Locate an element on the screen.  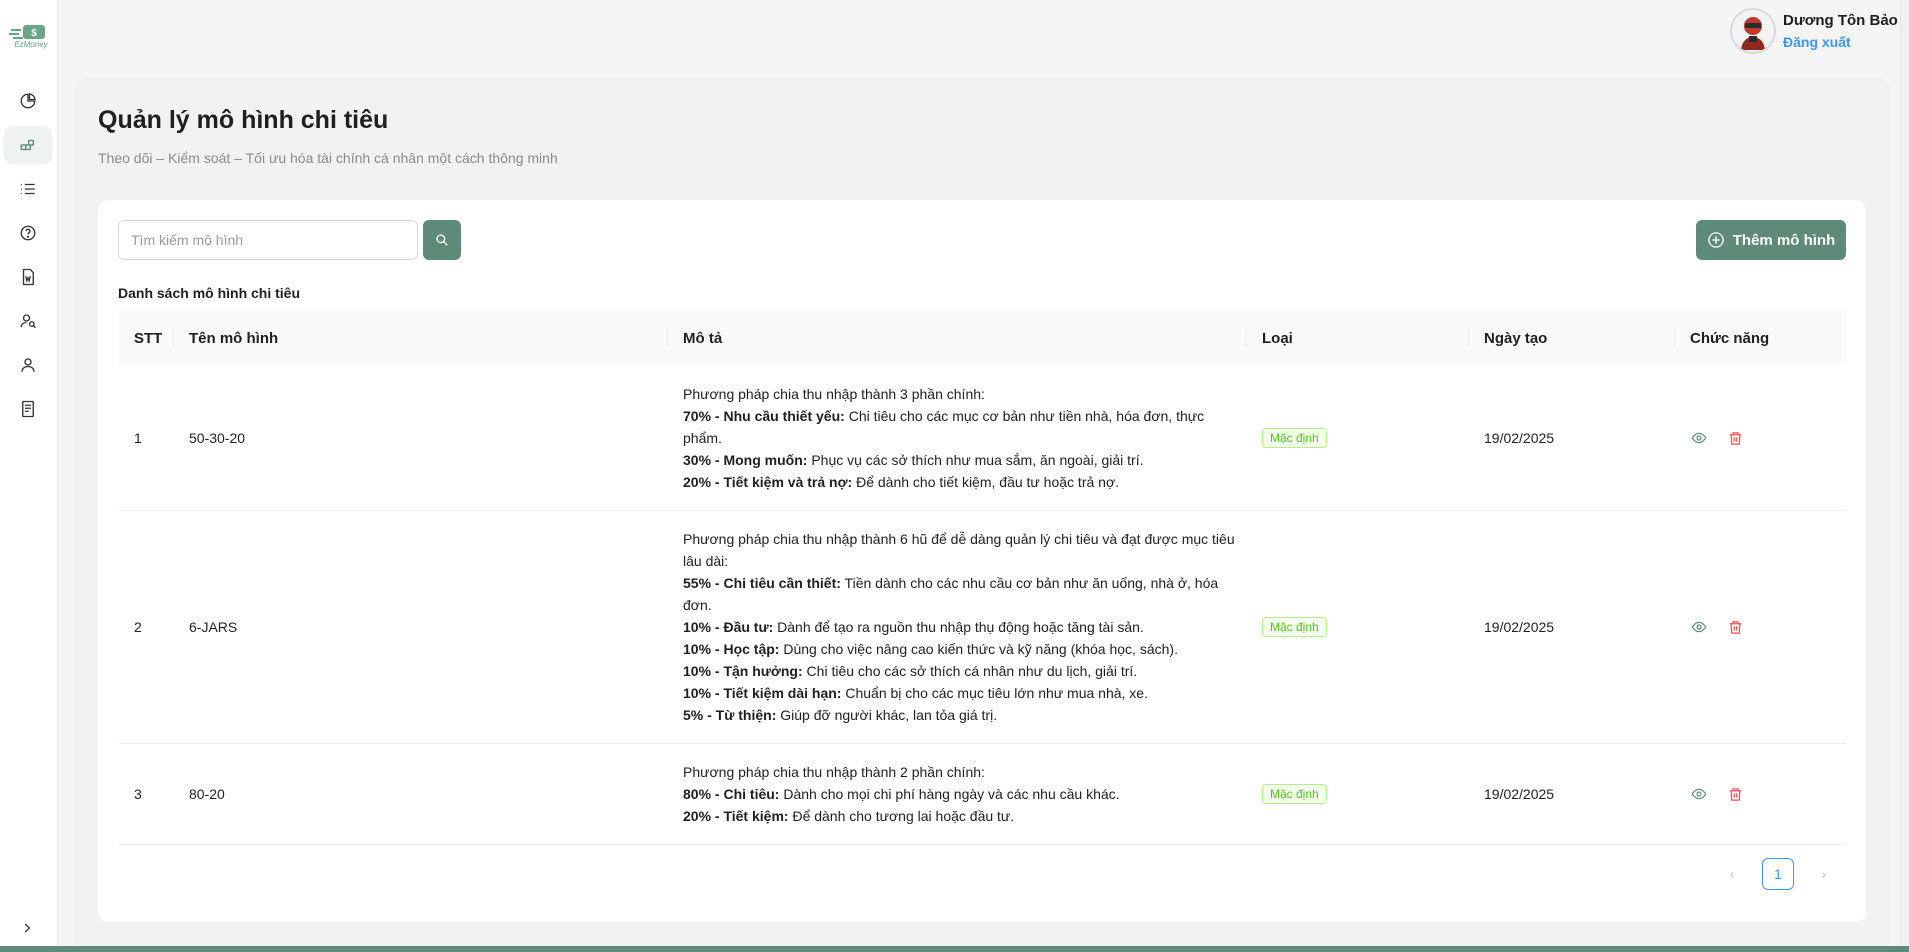
column-header-type: Loại is located at coordinates (1357, 338).